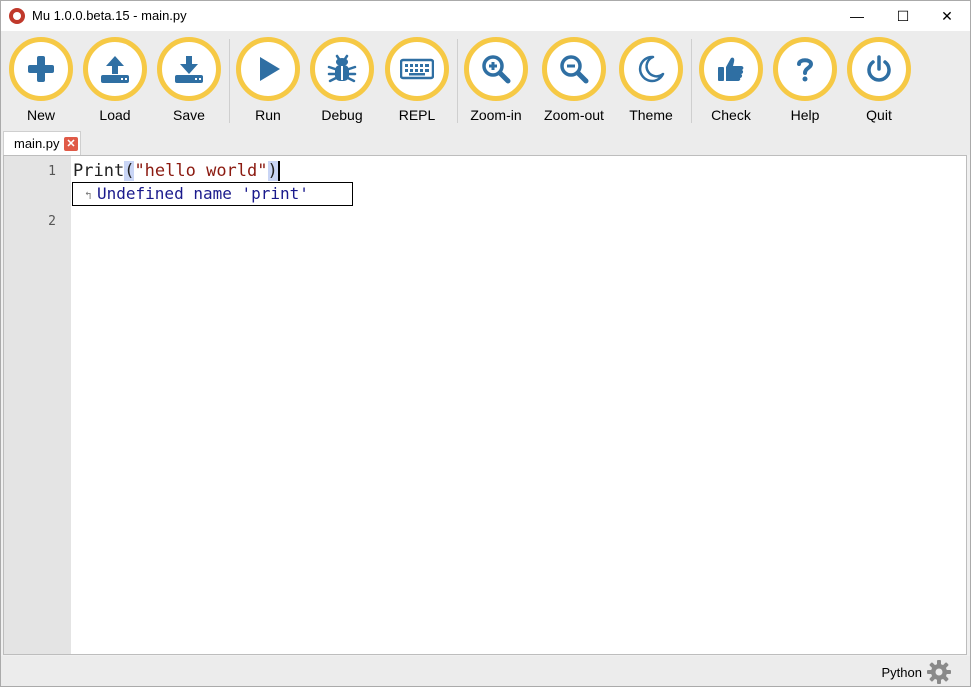 The image size is (971, 687). I want to click on tab-bar: main.py ✕, so click(485, 142).